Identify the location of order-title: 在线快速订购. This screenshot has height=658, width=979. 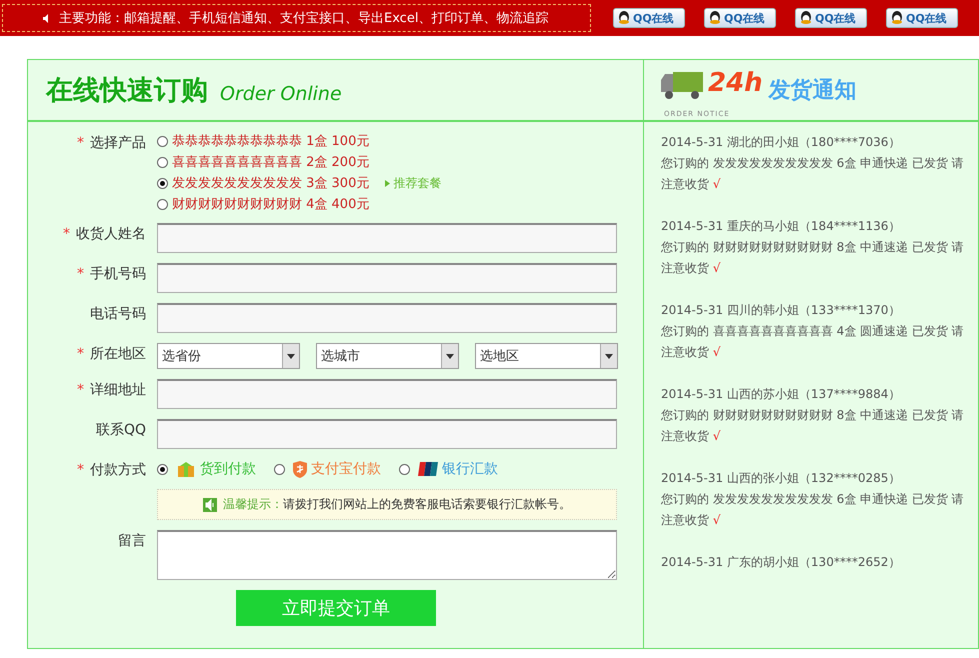
(127, 91).